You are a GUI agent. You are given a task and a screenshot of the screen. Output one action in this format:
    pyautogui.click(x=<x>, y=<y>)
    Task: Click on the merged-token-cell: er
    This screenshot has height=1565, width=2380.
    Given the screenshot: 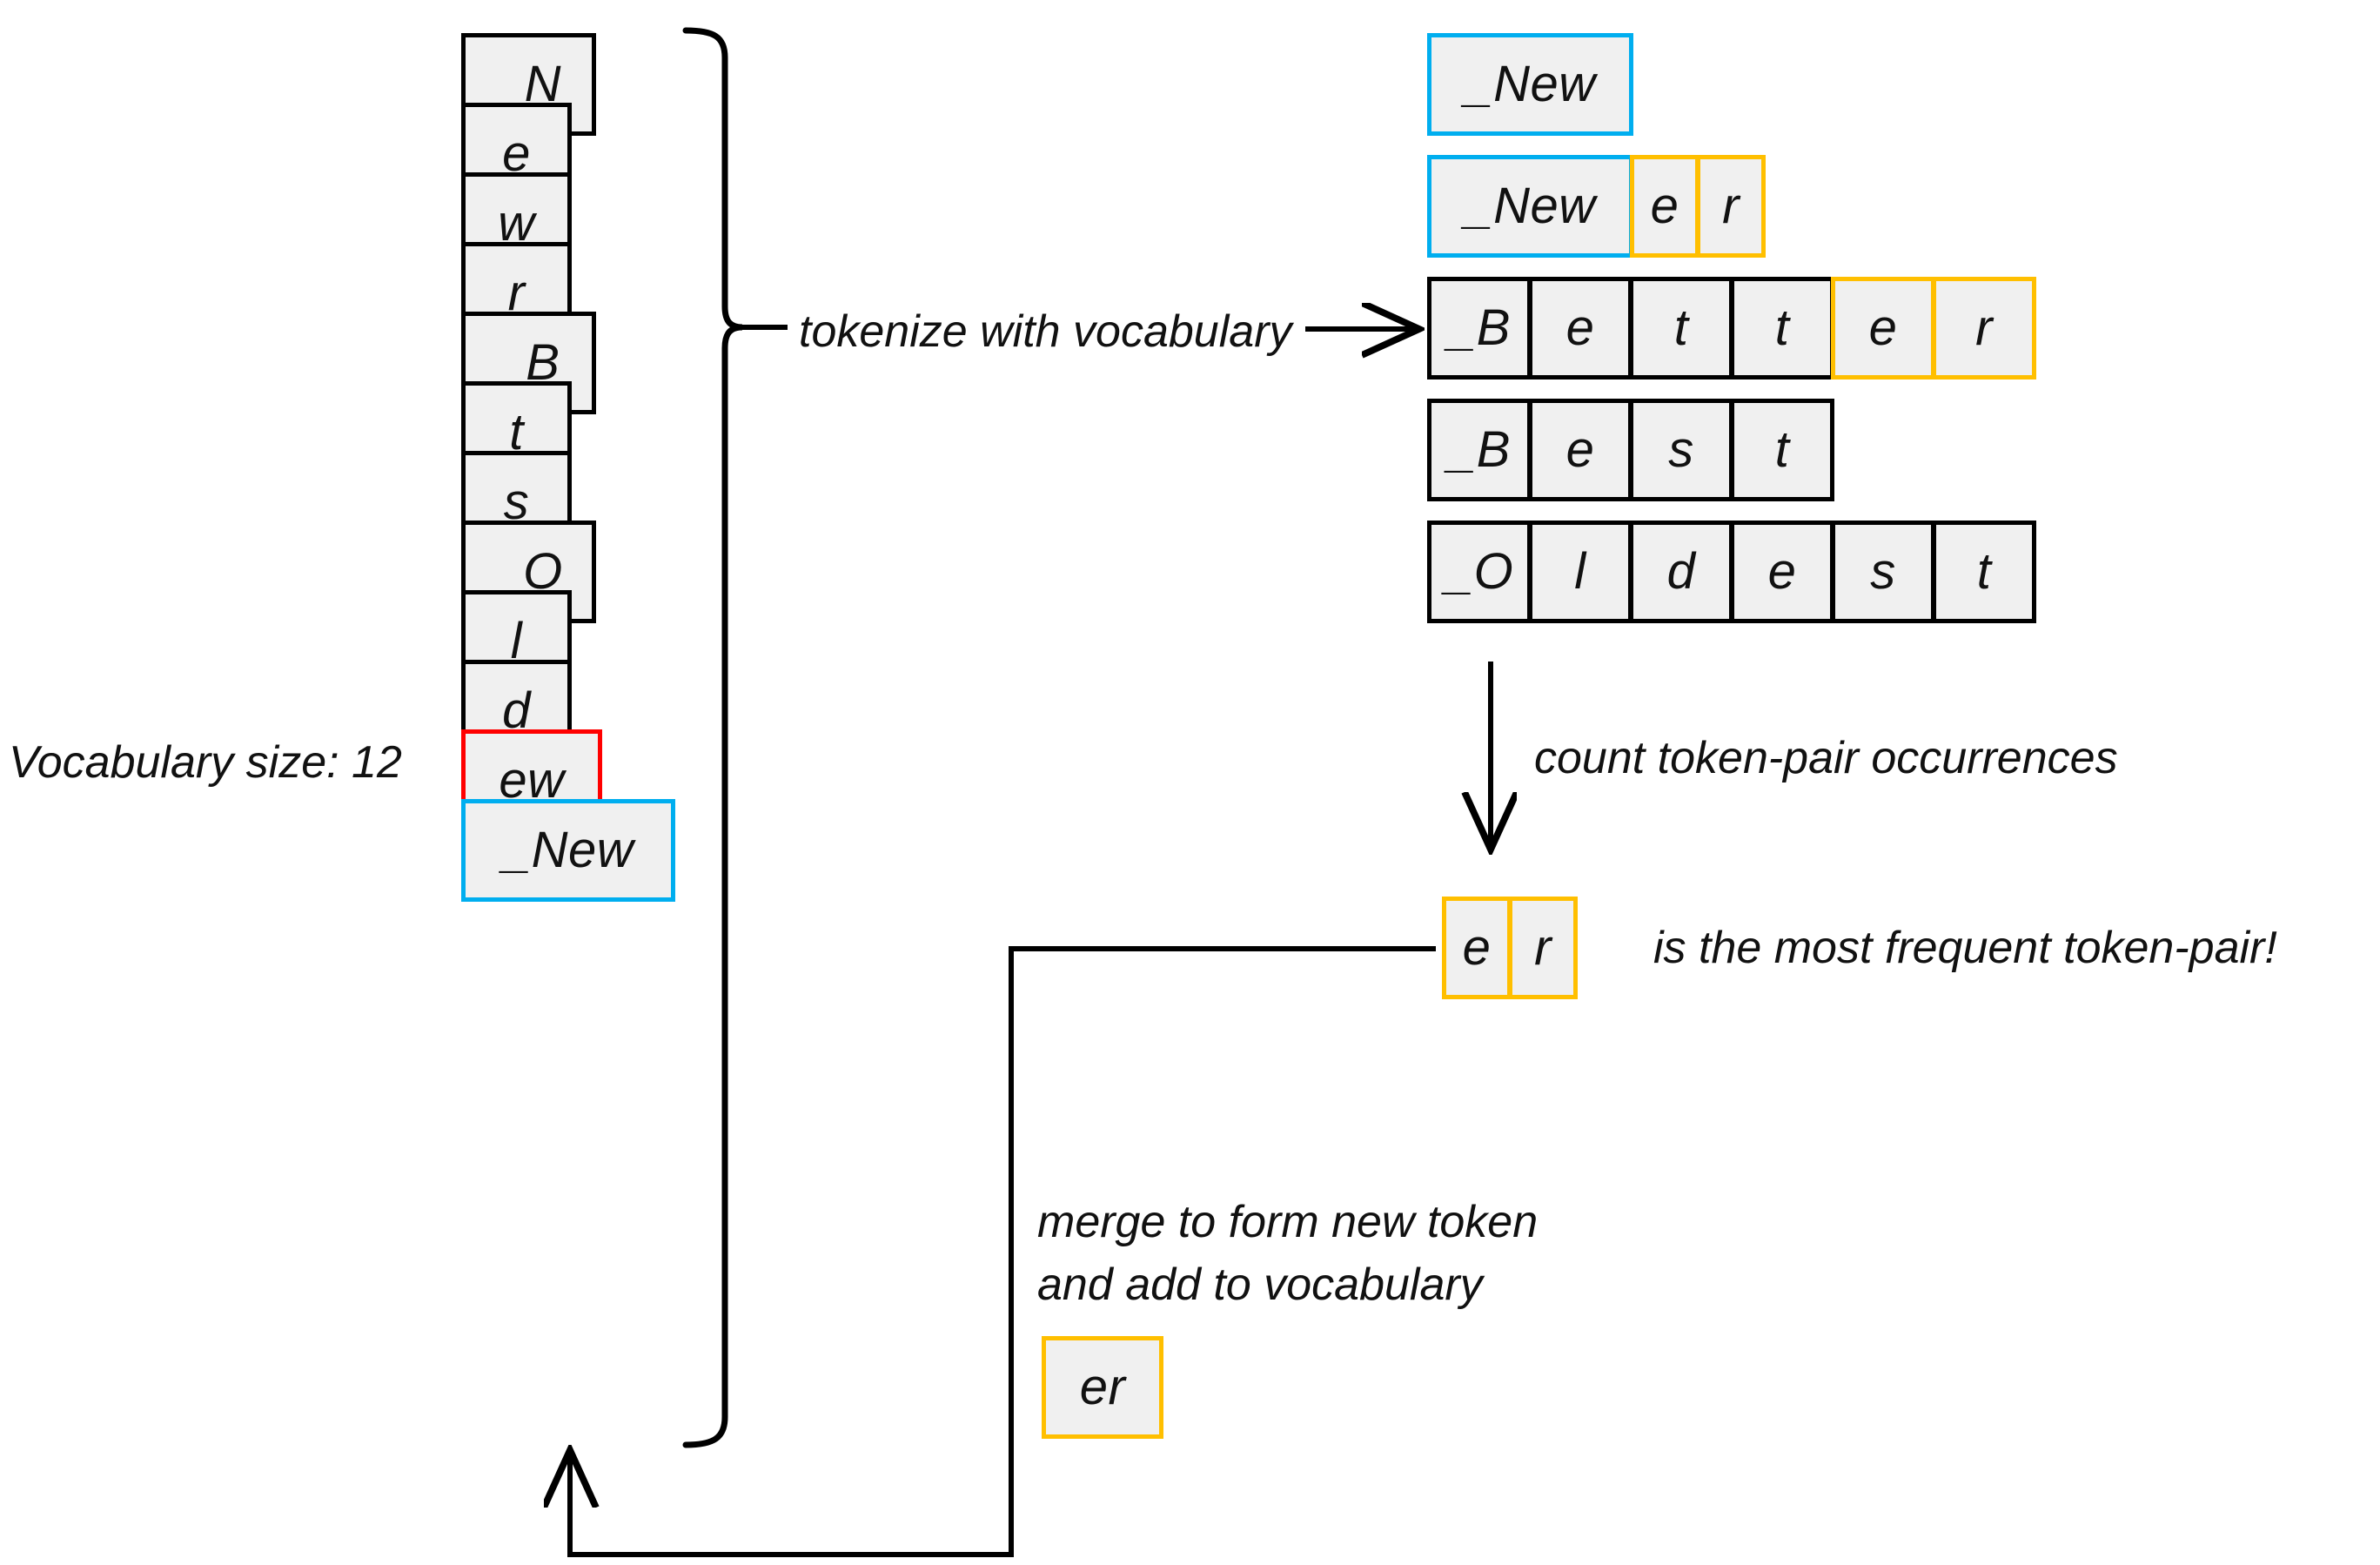 What is the action you would take?
    pyautogui.click(x=1102, y=1387)
    